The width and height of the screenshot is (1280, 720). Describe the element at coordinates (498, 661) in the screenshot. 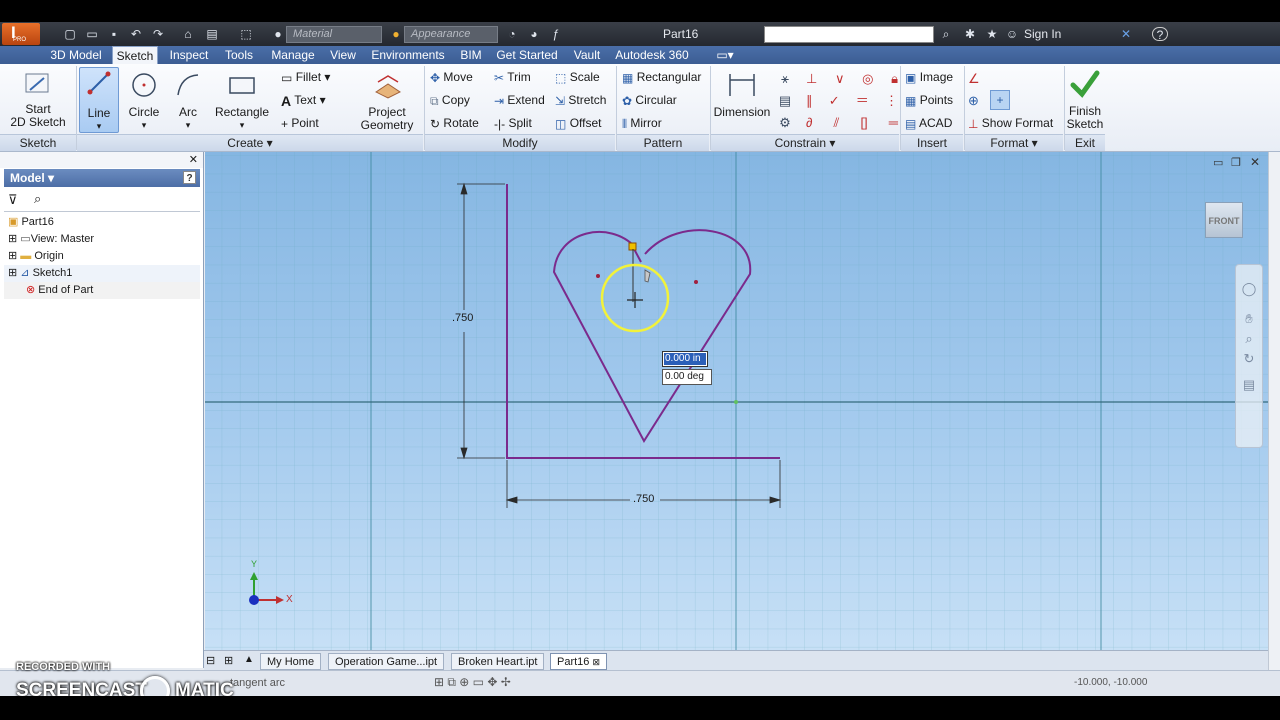

I see `doc-tab-broken-heart: Broken Heart.ipt` at that location.